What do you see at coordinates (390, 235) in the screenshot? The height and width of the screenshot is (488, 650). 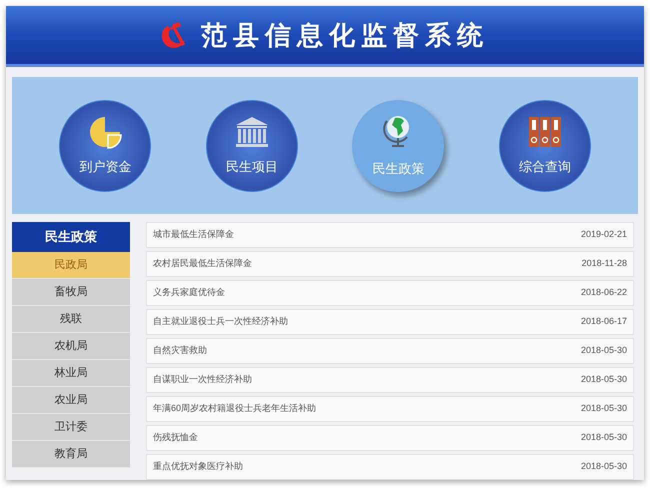 I see `policy-list-row: 城市最低生活保障金 2019-02-21` at bounding box center [390, 235].